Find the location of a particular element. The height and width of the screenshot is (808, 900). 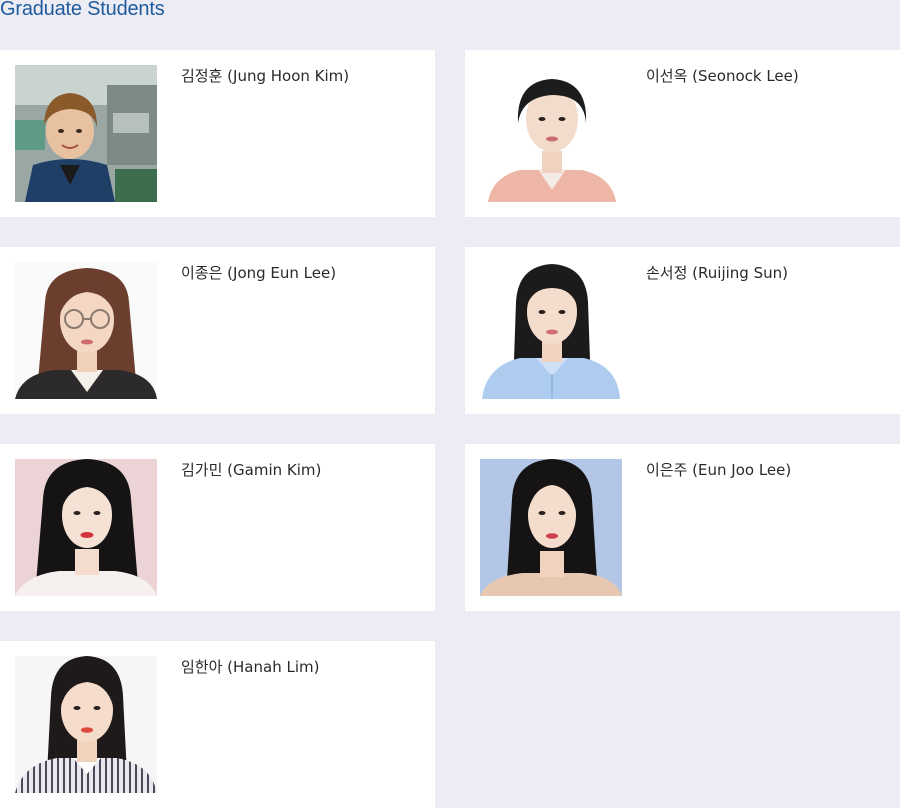

student-name: 김정훈 (Jung Hoon Kim) is located at coordinates (265, 76).